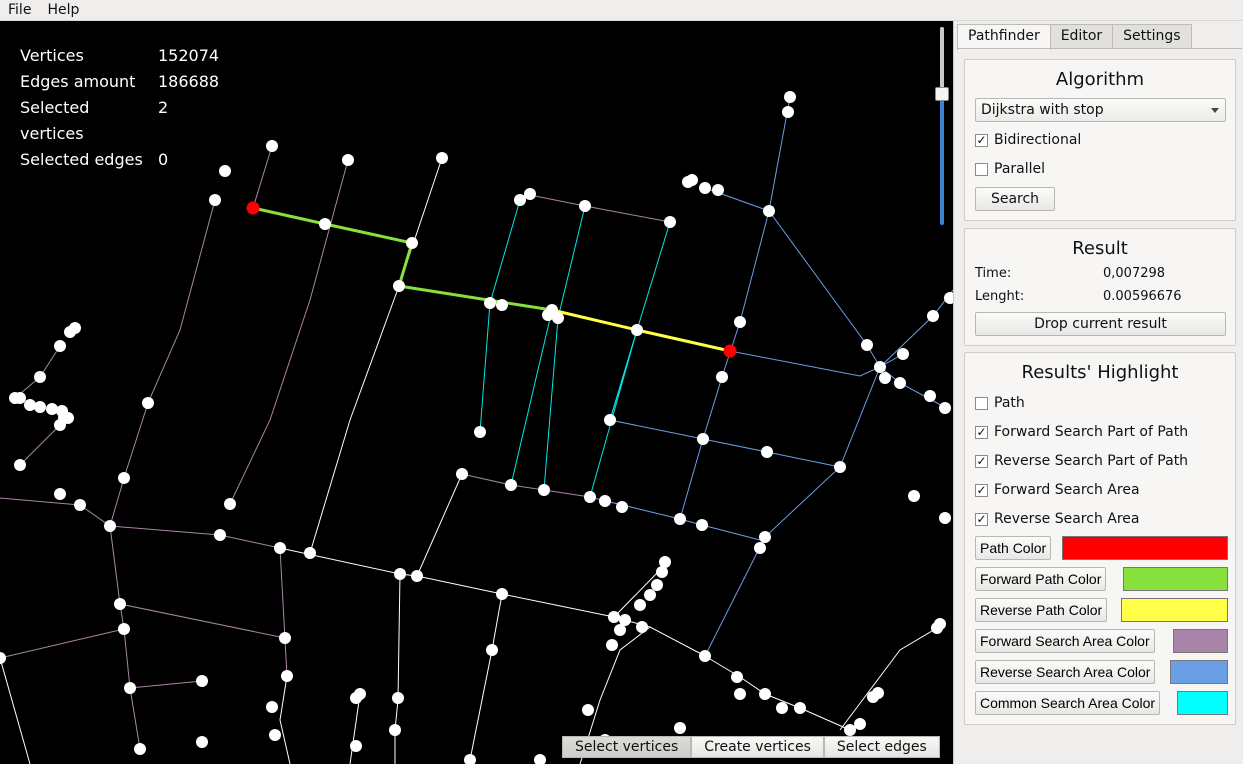 The height and width of the screenshot is (764, 1243). Describe the element at coordinates (63, 10) in the screenshot. I see `menu-help: Help` at that location.